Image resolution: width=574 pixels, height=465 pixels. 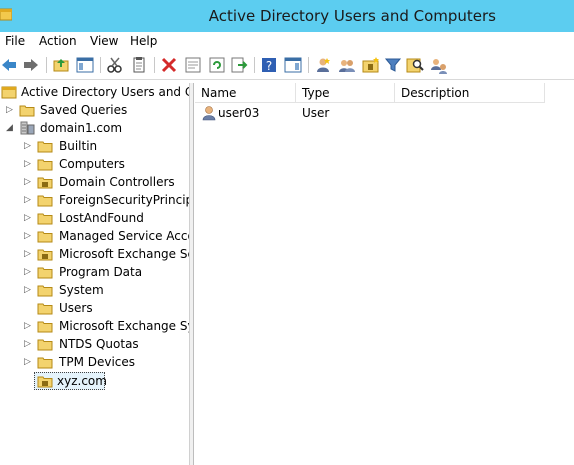 What do you see at coordinates (323, 65) in the screenshot?
I see `new-user-icon` at bounding box center [323, 65].